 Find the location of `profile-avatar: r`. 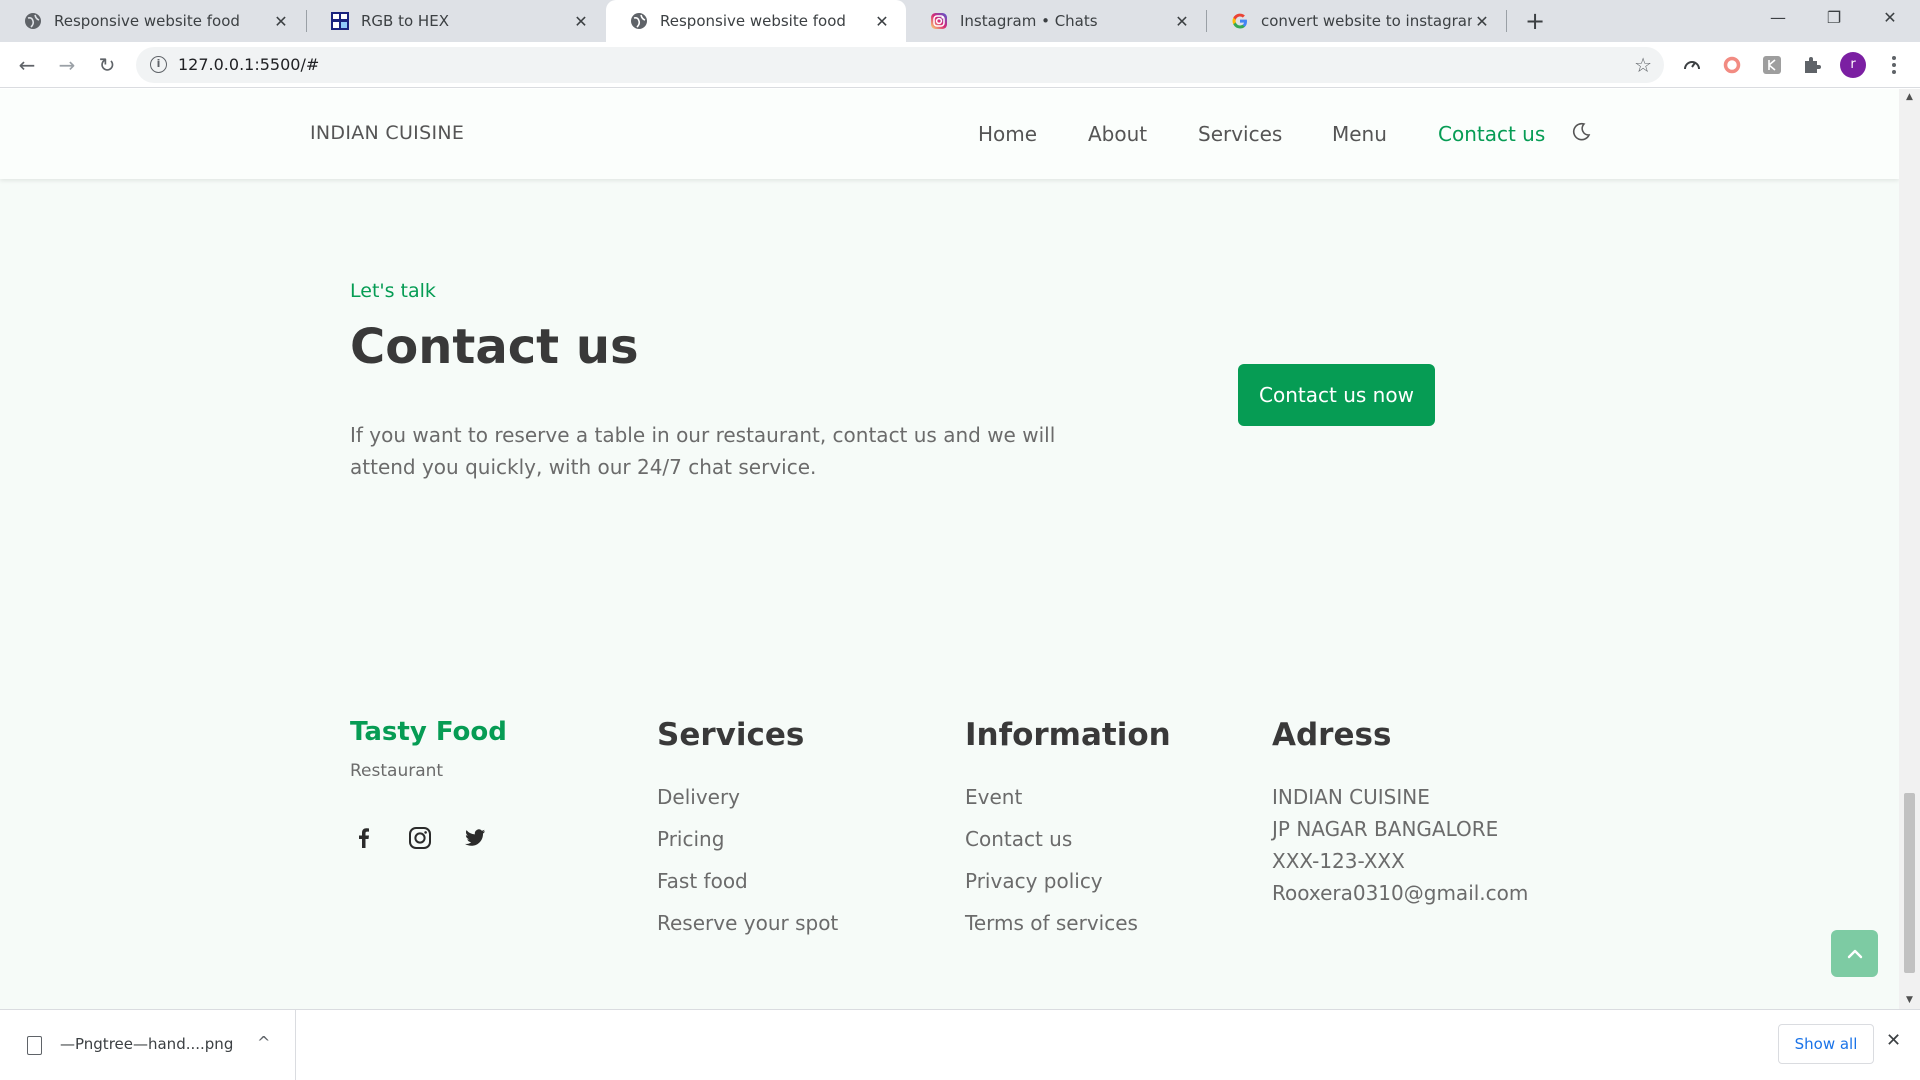

profile-avatar: r is located at coordinates (1853, 65).